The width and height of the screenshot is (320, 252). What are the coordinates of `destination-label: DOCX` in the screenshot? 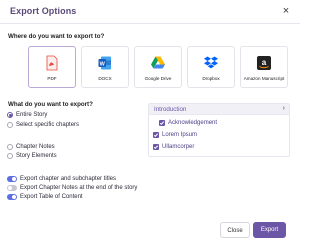 It's located at (105, 78).